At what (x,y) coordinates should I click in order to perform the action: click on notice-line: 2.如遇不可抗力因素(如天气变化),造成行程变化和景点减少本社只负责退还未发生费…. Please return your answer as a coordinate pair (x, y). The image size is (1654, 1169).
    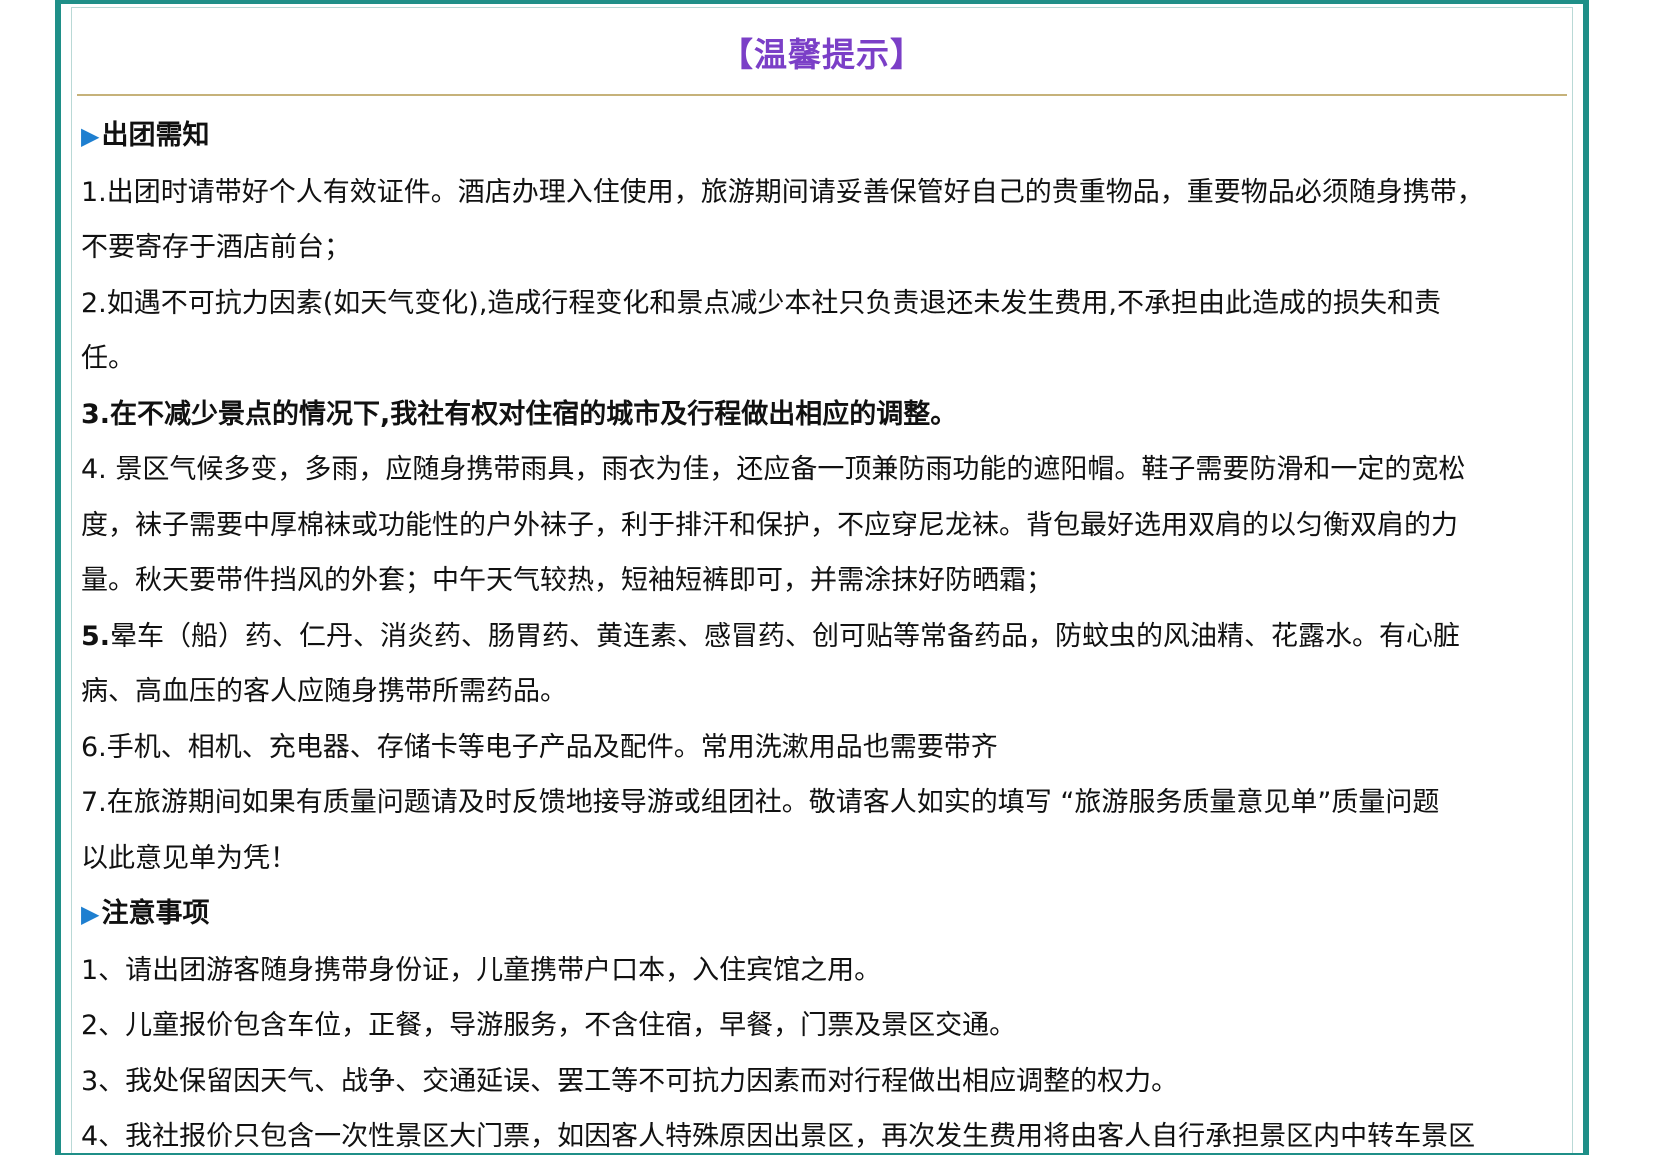
    Looking at the image, I should click on (761, 303).